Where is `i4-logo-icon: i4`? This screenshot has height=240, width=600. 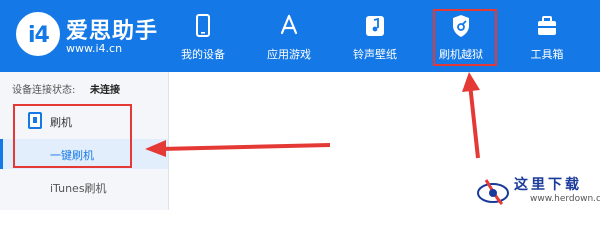
i4-logo-icon: i4 is located at coordinates (38, 34).